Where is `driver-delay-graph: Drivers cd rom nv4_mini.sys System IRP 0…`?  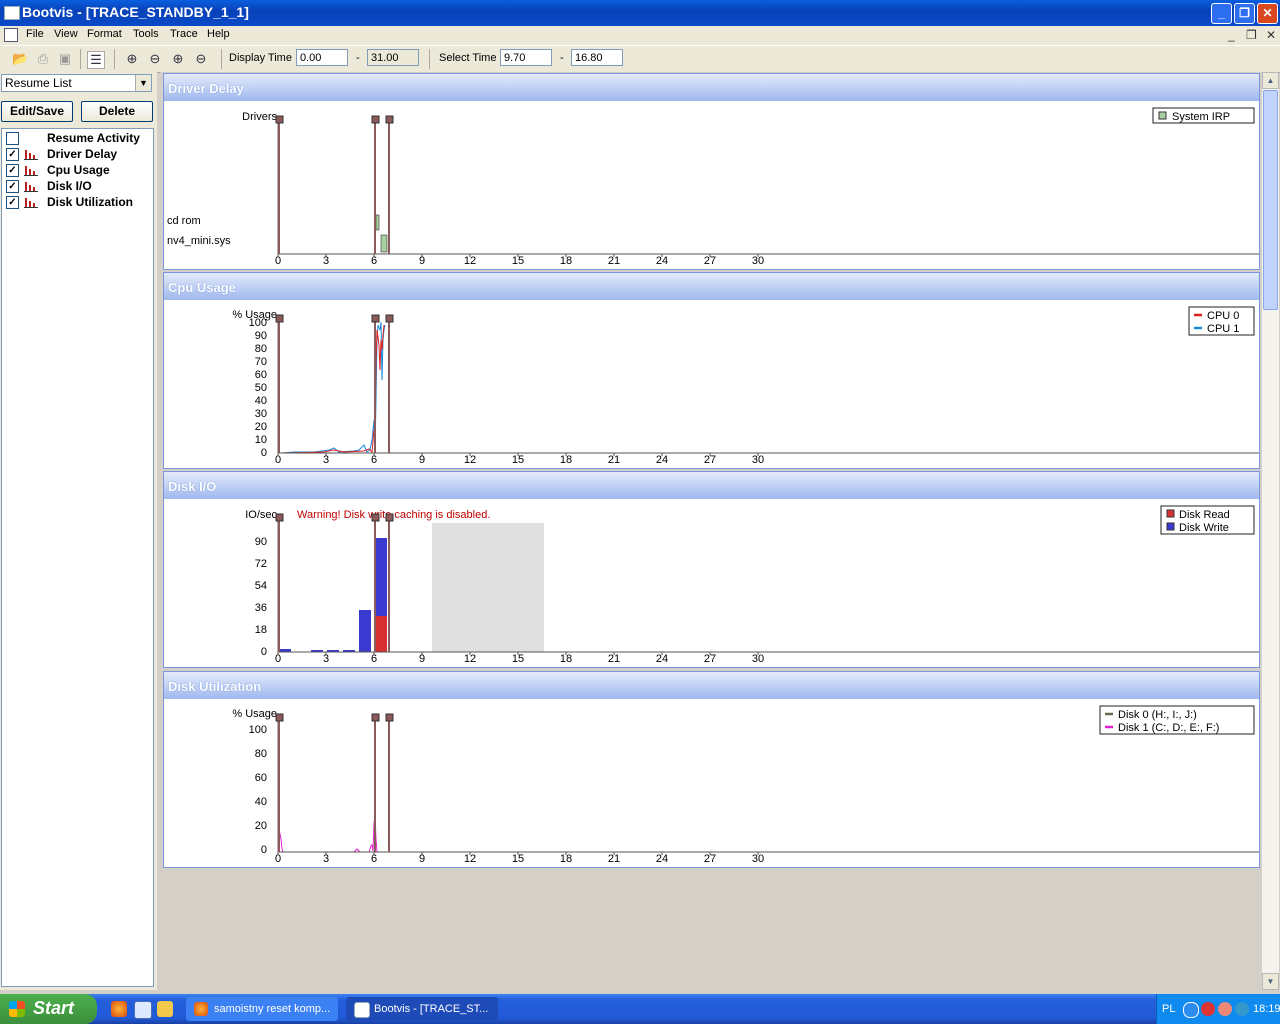
driver-delay-graph: Drivers cd rom nv4_mini.sys System IRP 0… is located at coordinates (711, 185).